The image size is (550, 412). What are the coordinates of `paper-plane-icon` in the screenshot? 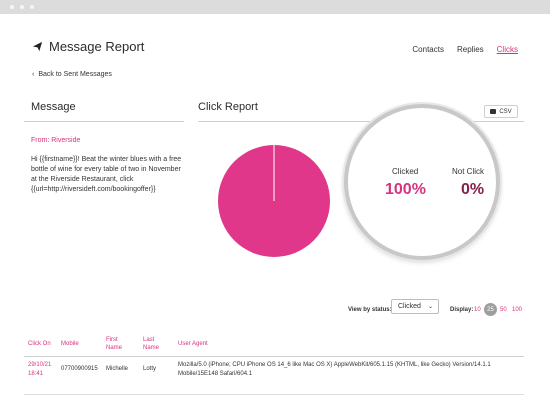 It's located at (37, 46).